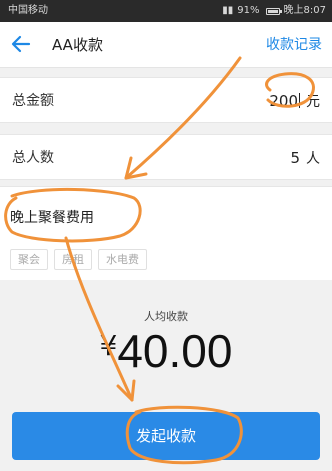 This screenshot has height=471, width=332. Describe the element at coordinates (313, 159) in the screenshot. I see `total-people-unit: 人` at that location.